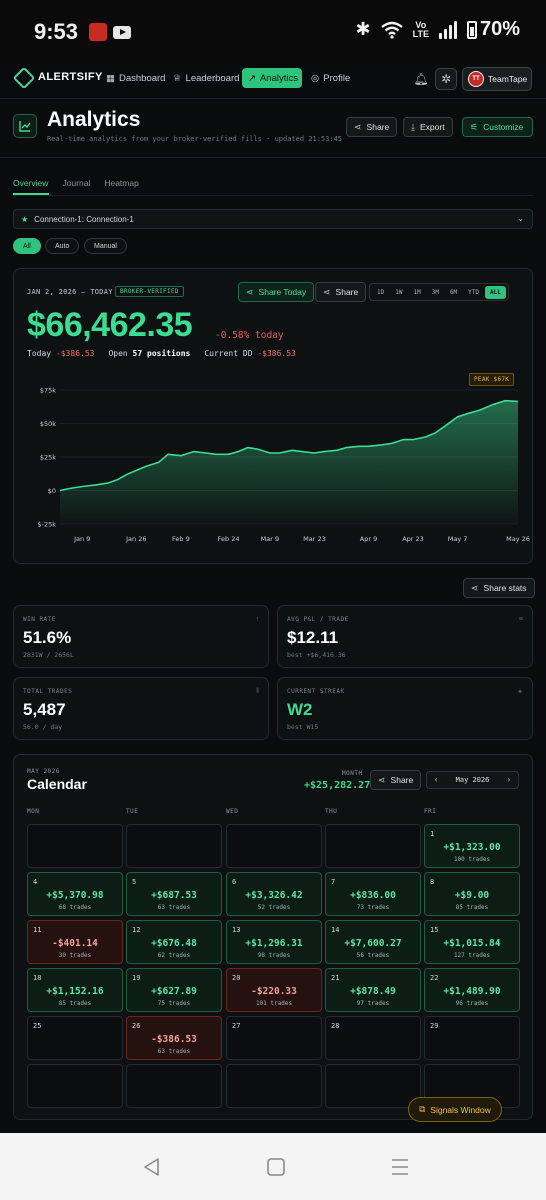  Describe the element at coordinates (282, 292) in the screenshot. I see `share-today-label: Share Today` at that location.